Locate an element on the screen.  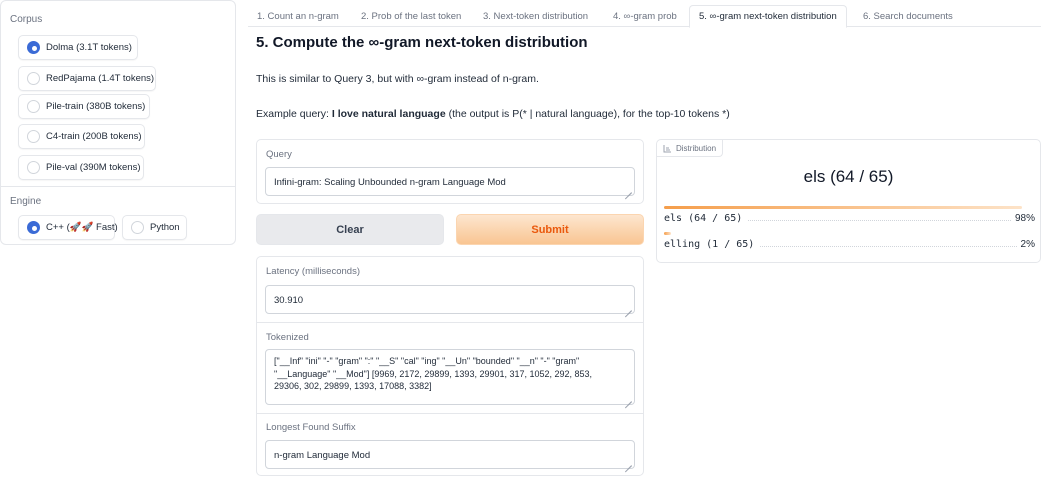
clear-button: Clear is located at coordinates (350, 229).